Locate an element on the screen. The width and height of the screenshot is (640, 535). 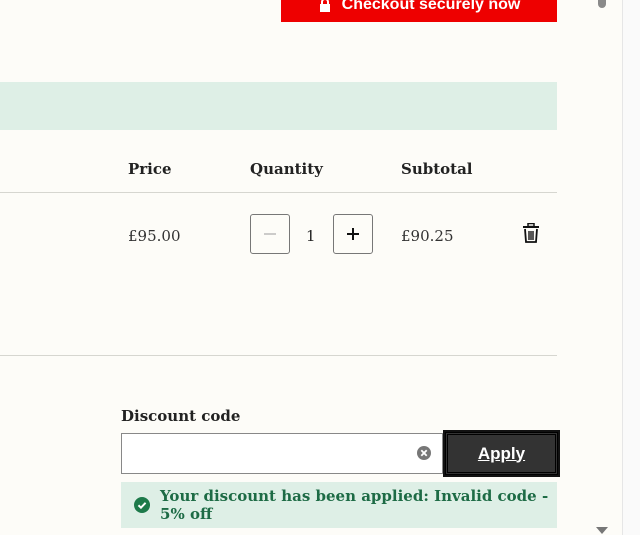
checkout-label: Checkout securely now is located at coordinates (431, 6).